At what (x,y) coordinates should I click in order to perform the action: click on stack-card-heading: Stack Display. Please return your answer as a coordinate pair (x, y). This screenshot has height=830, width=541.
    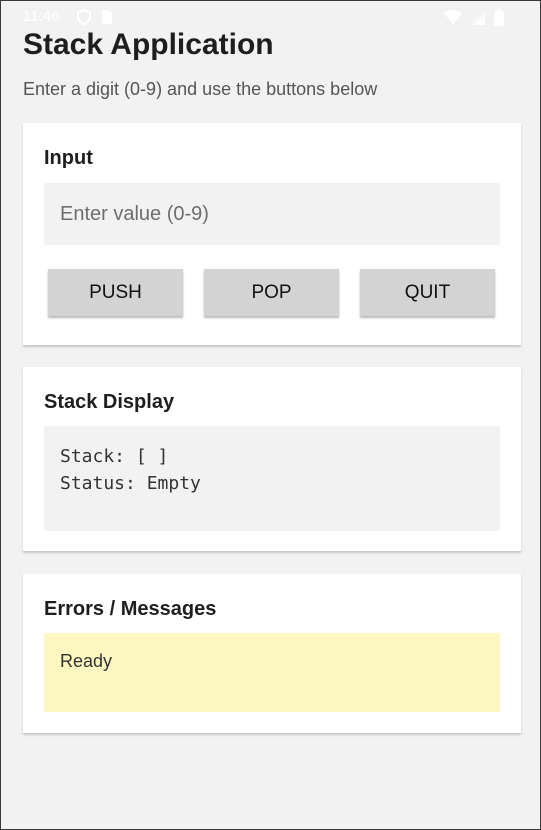
    Looking at the image, I should click on (109, 402).